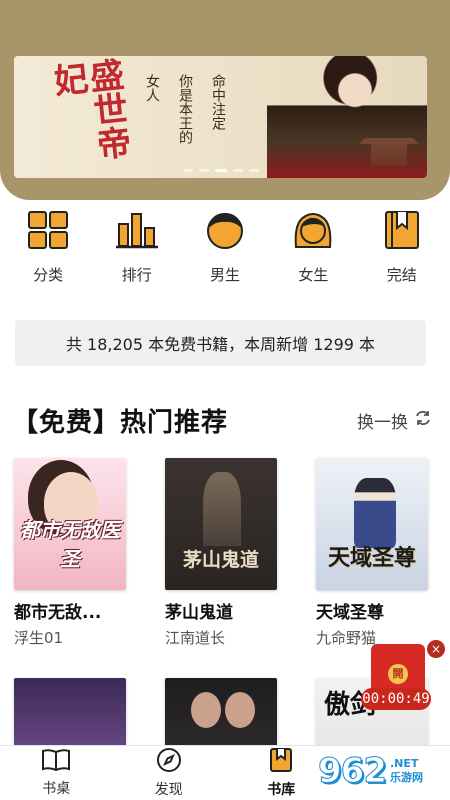 The width and height of the screenshot is (450, 800). What do you see at coordinates (39, 638) in the screenshot?
I see `book-author: 浮生01` at bounding box center [39, 638].